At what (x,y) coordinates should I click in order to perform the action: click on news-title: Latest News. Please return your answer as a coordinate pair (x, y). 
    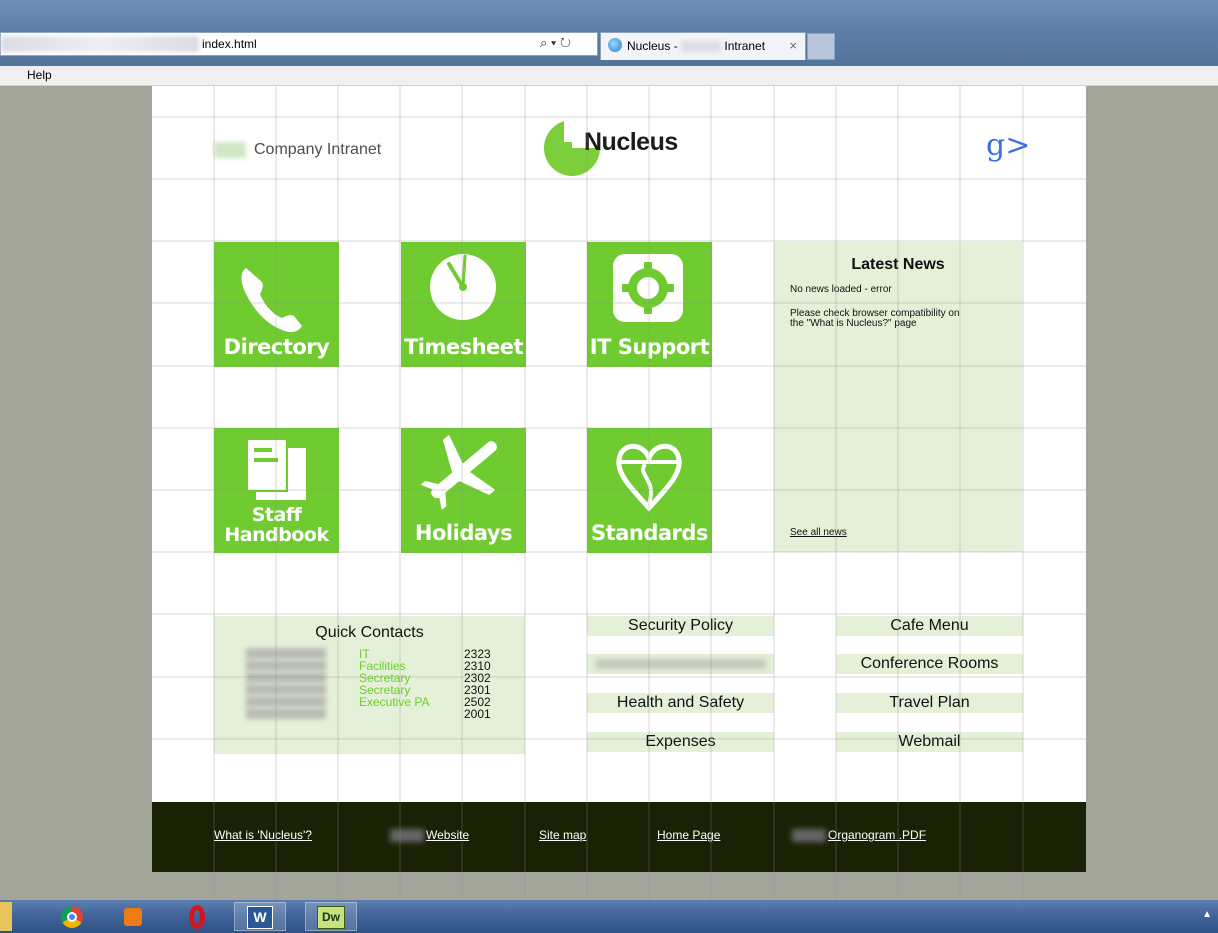
    Looking at the image, I should click on (898, 264).